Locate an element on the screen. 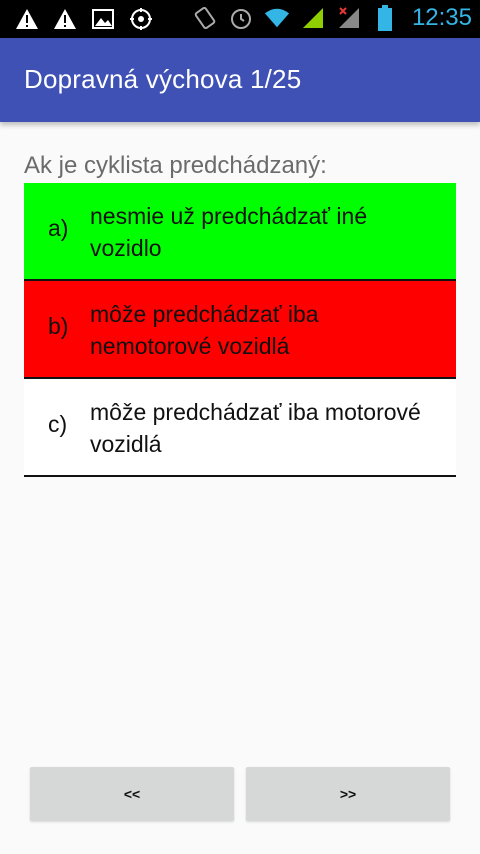 The image size is (480, 854). next-button: >> is located at coordinates (348, 794).